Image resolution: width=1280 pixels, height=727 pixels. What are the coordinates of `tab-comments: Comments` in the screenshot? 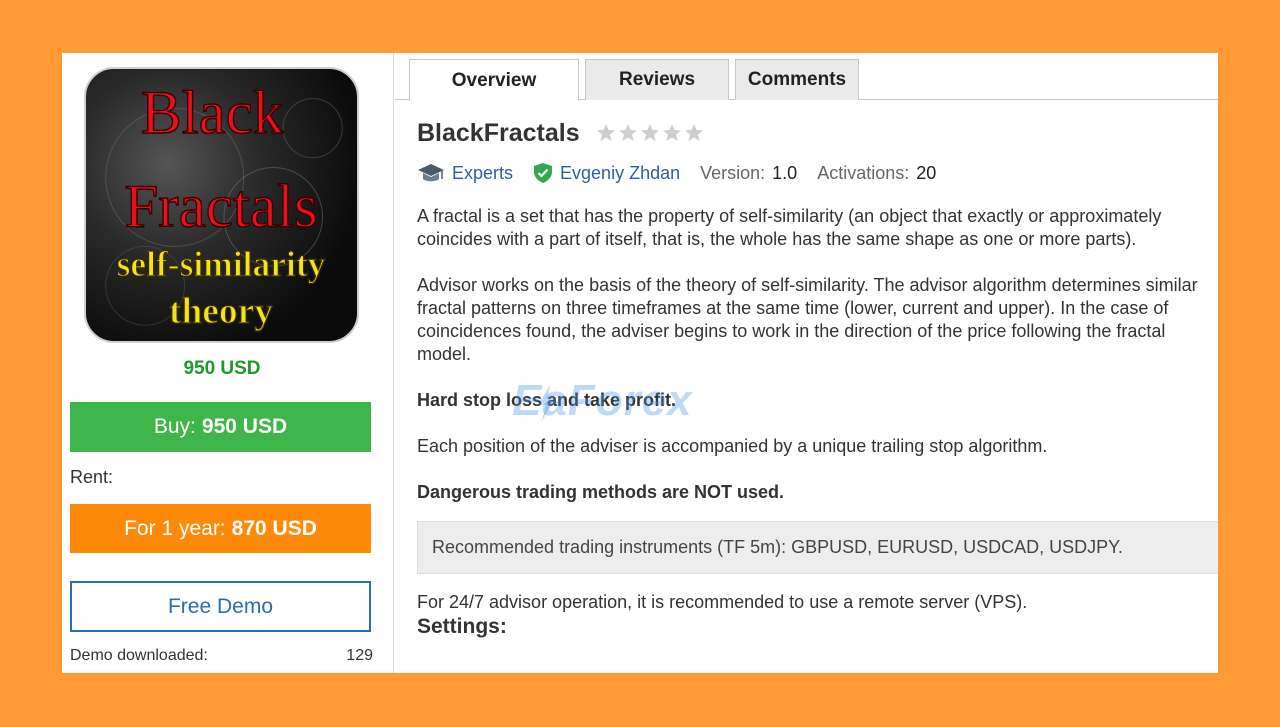 It's located at (797, 79).